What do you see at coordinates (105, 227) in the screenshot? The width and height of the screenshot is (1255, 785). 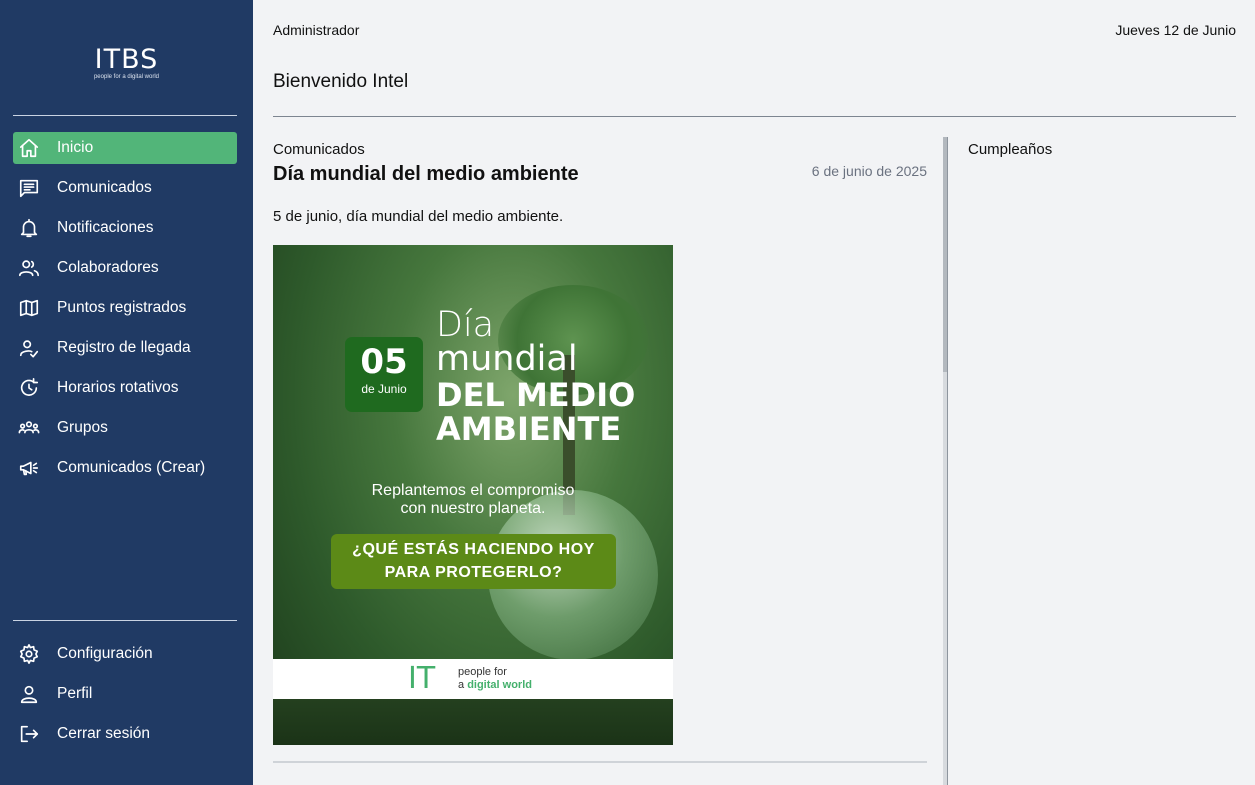 I see `sidebar-item-label: Notificaciones` at bounding box center [105, 227].